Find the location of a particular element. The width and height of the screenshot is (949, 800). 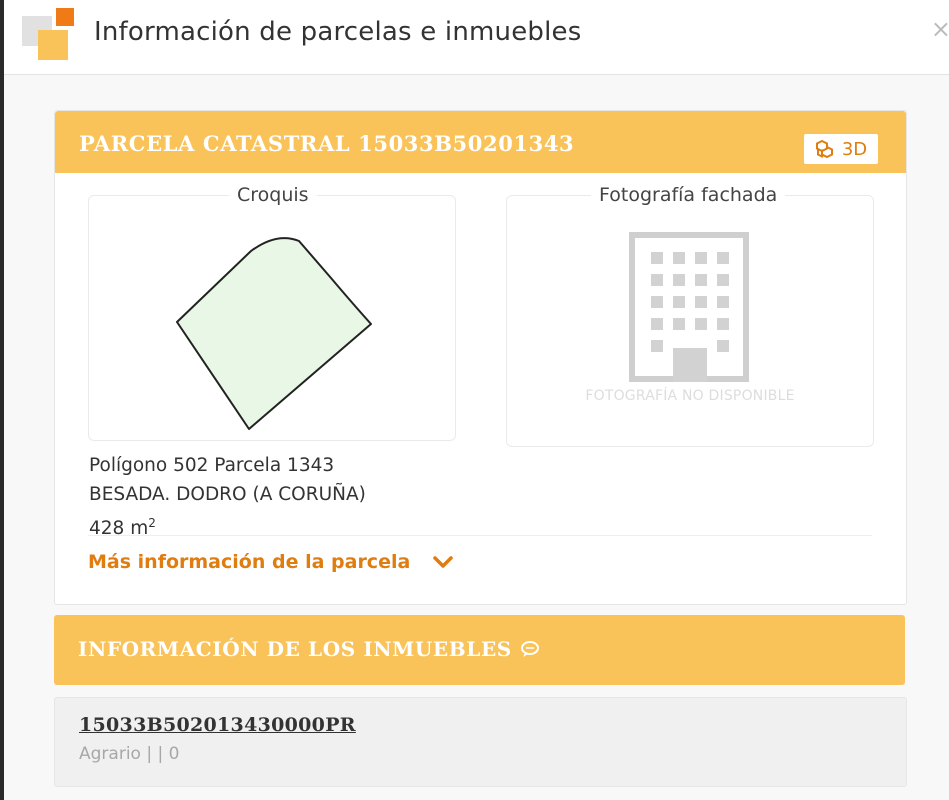

chat-bubble-icon is located at coordinates (530, 649).